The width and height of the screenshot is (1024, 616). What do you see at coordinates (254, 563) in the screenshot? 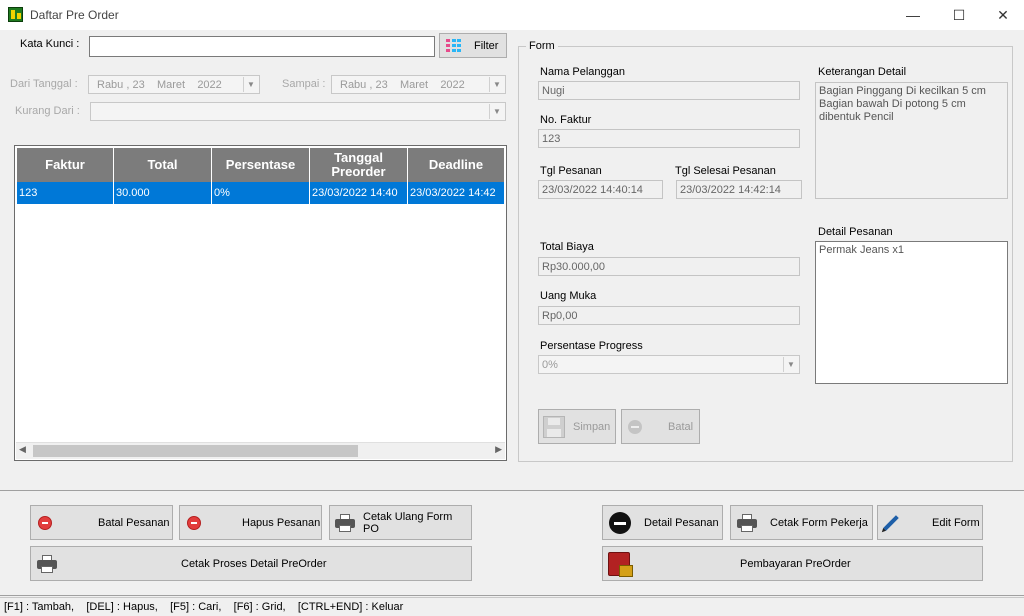
I see `cetak-proses-label: Cetak Proses Detail PreOrder` at bounding box center [254, 563].